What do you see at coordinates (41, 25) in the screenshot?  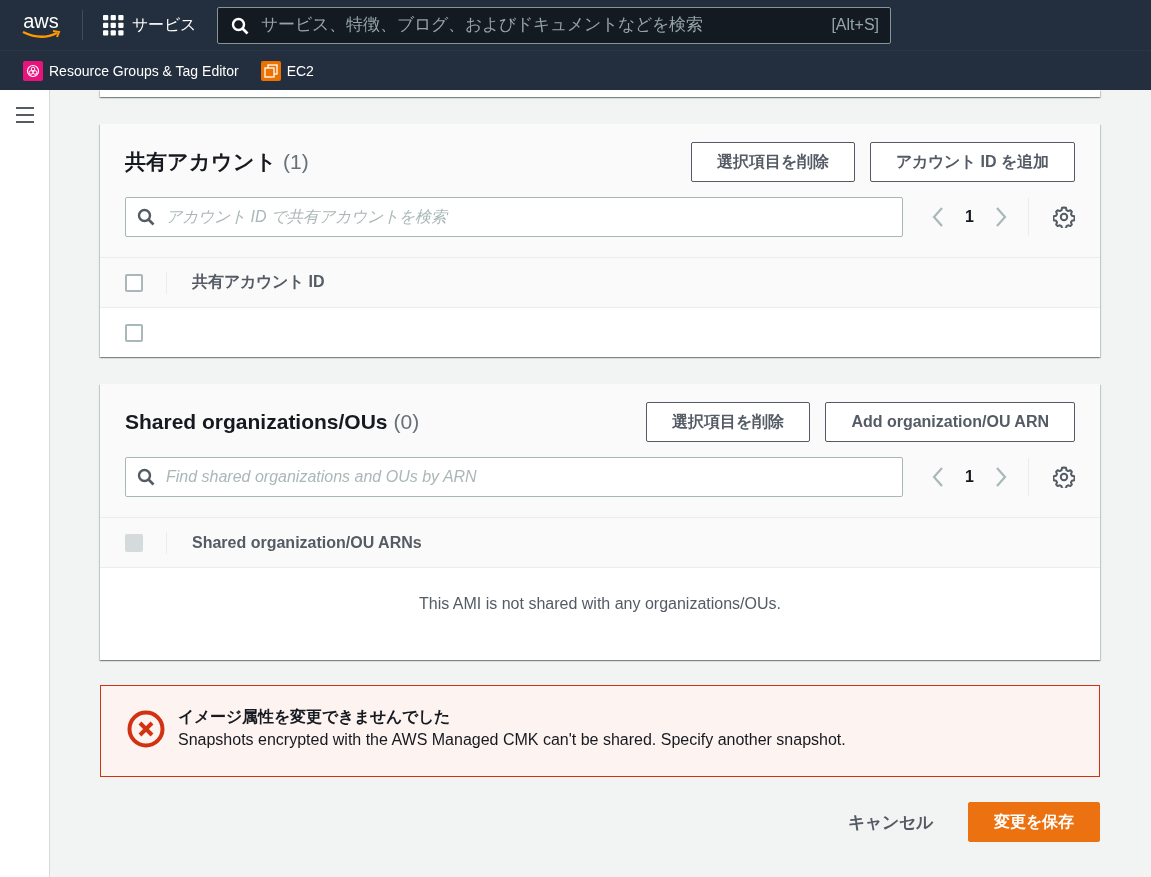 I see `logo: aws` at bounding box center [41, 25].